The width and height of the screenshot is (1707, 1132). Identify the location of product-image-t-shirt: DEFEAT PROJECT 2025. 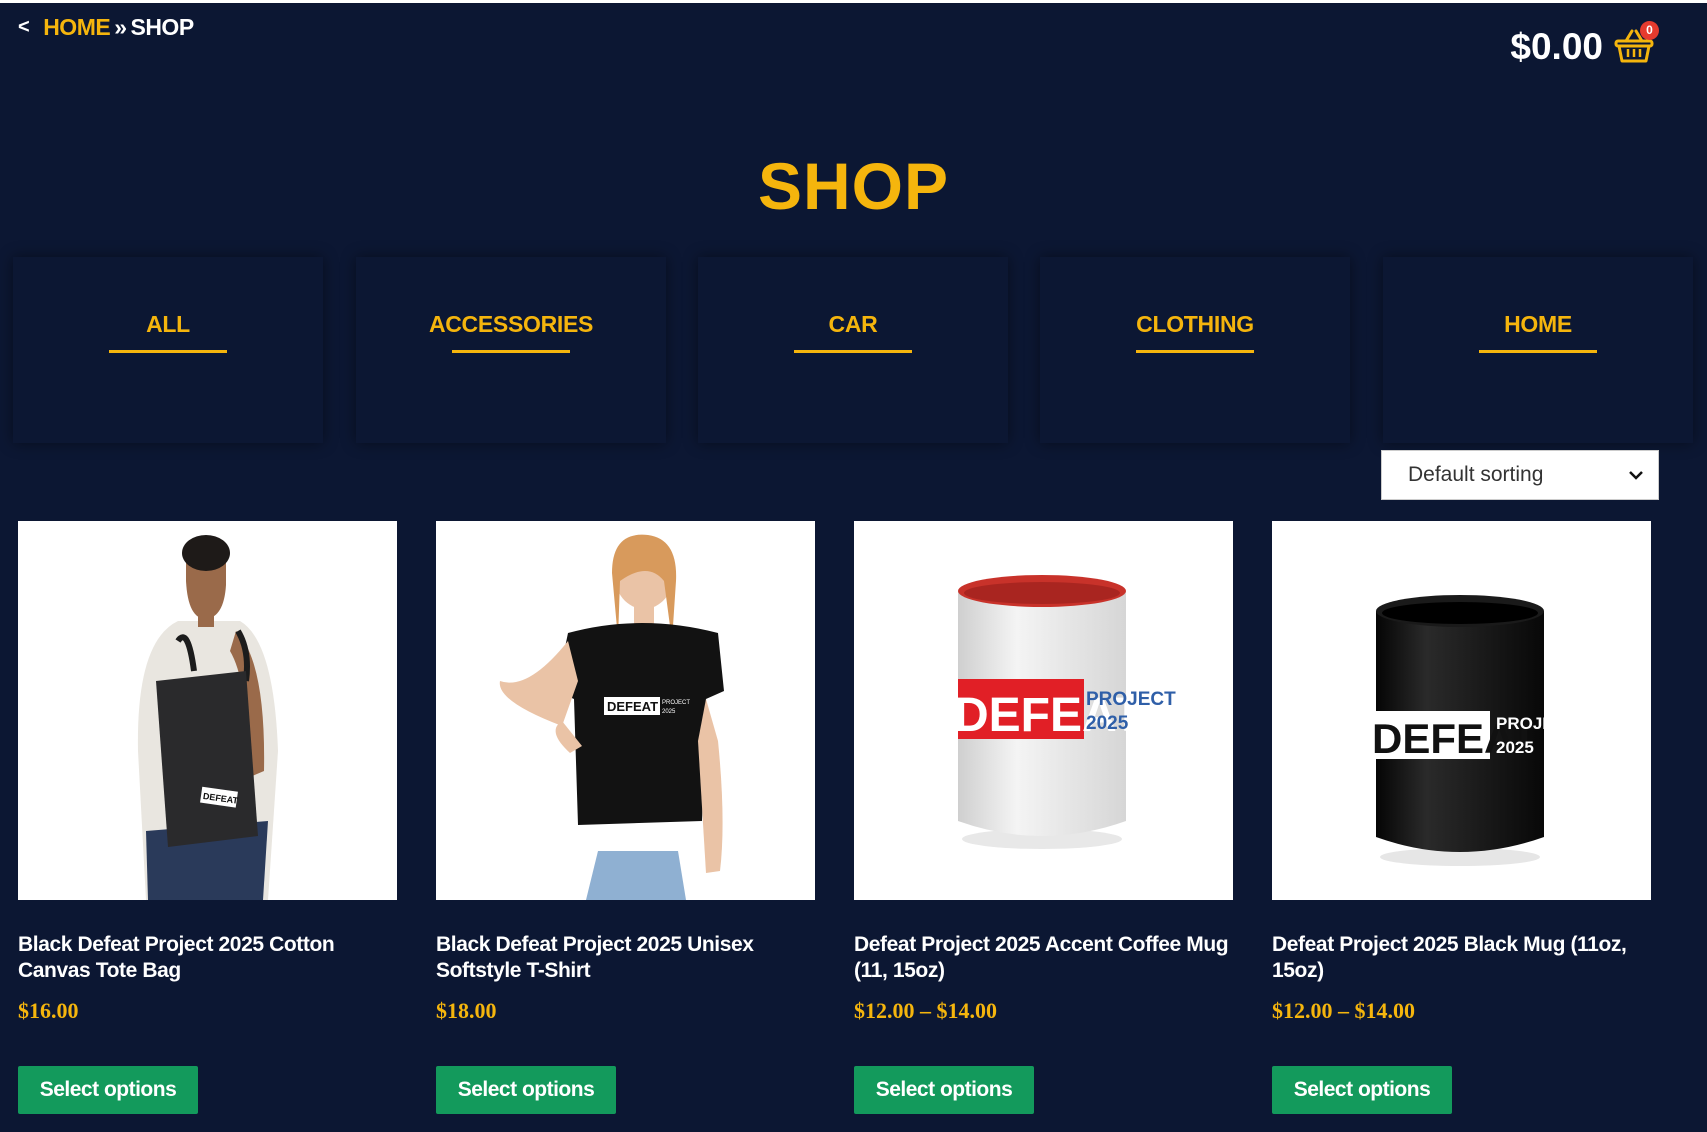
(625, 710).